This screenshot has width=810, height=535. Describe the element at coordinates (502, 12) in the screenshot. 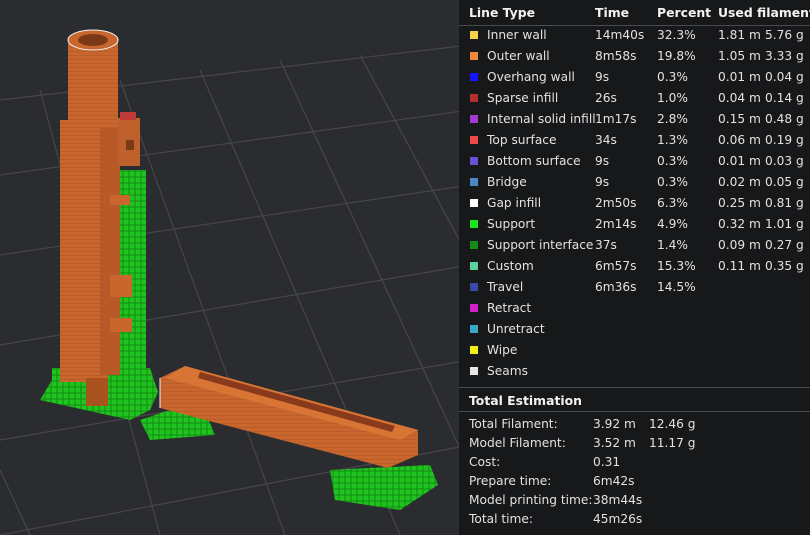

I see `header-line-type: Line Type` at that location.